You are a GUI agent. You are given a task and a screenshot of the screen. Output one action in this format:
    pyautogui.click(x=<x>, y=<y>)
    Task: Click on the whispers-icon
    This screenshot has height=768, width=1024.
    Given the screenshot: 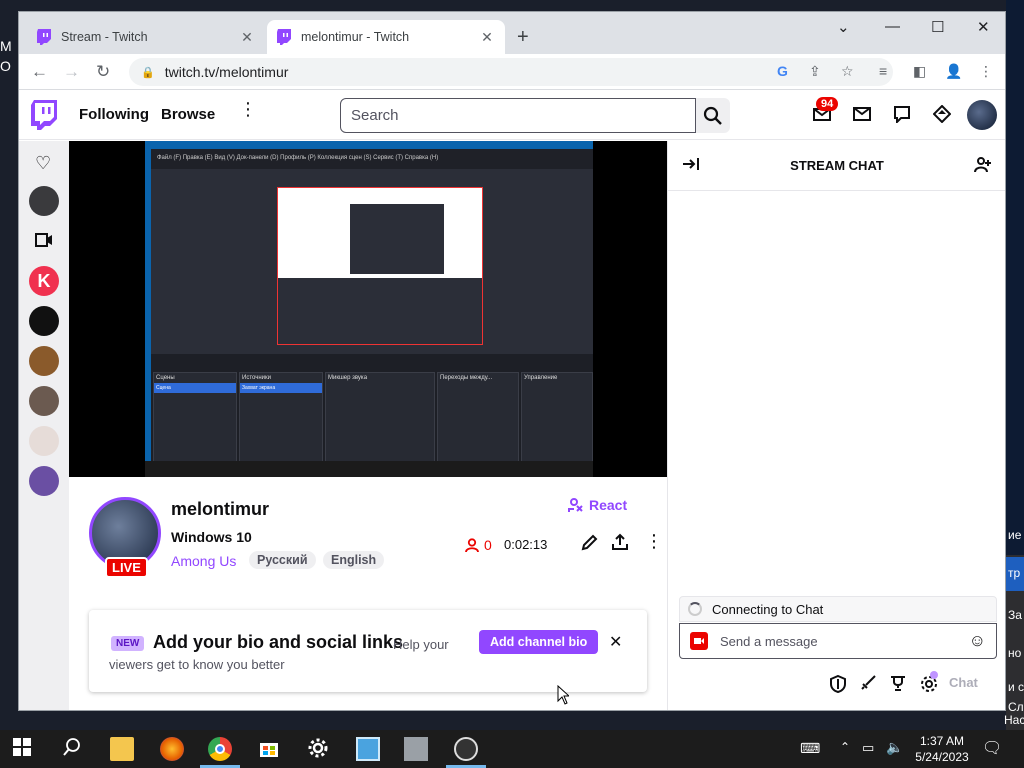 What is the action you would take?
    pyautogui.click(x=902, y=116)
    